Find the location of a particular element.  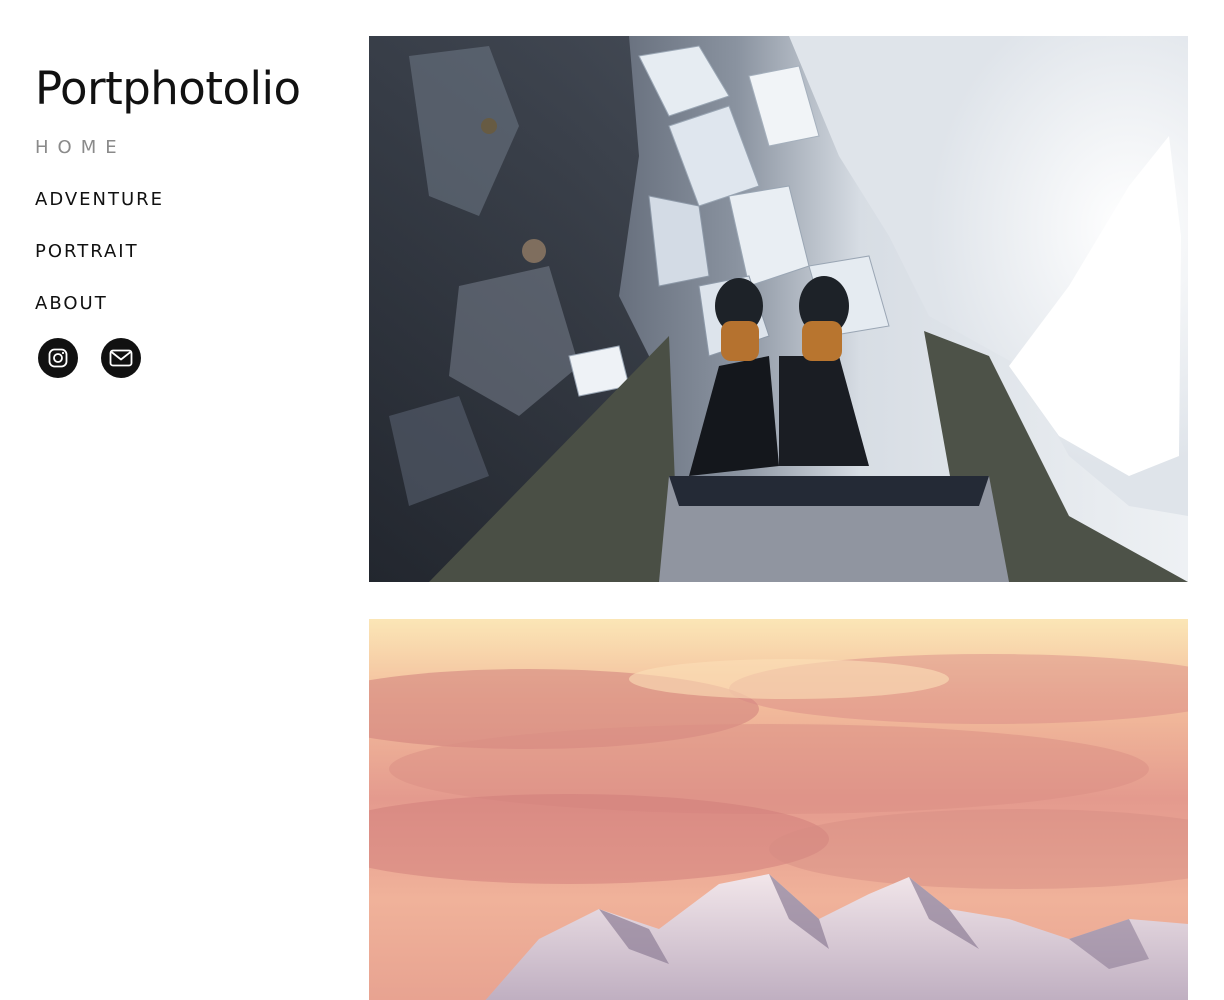

instagram-button is located at coordinates (58, 358).